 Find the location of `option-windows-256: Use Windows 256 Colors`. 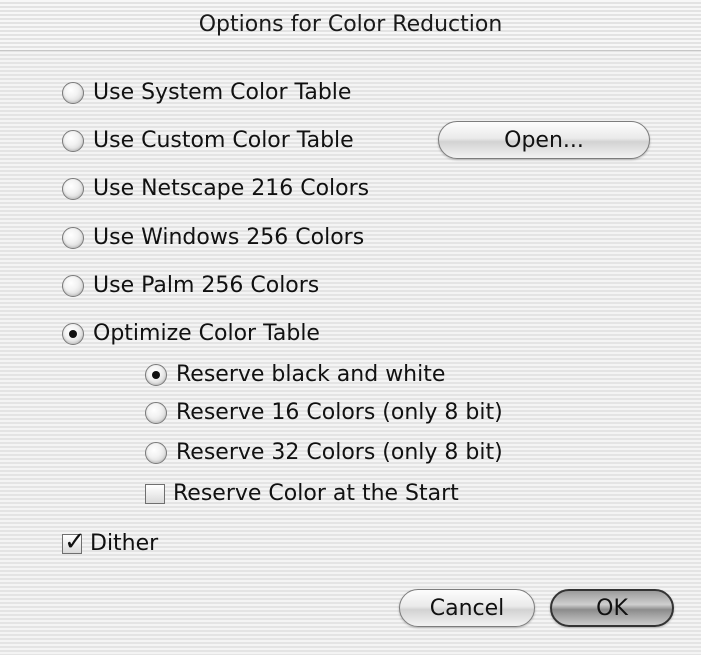

option-windows-256: Use Windows 256 Colors is located at coordinates (213, 237).